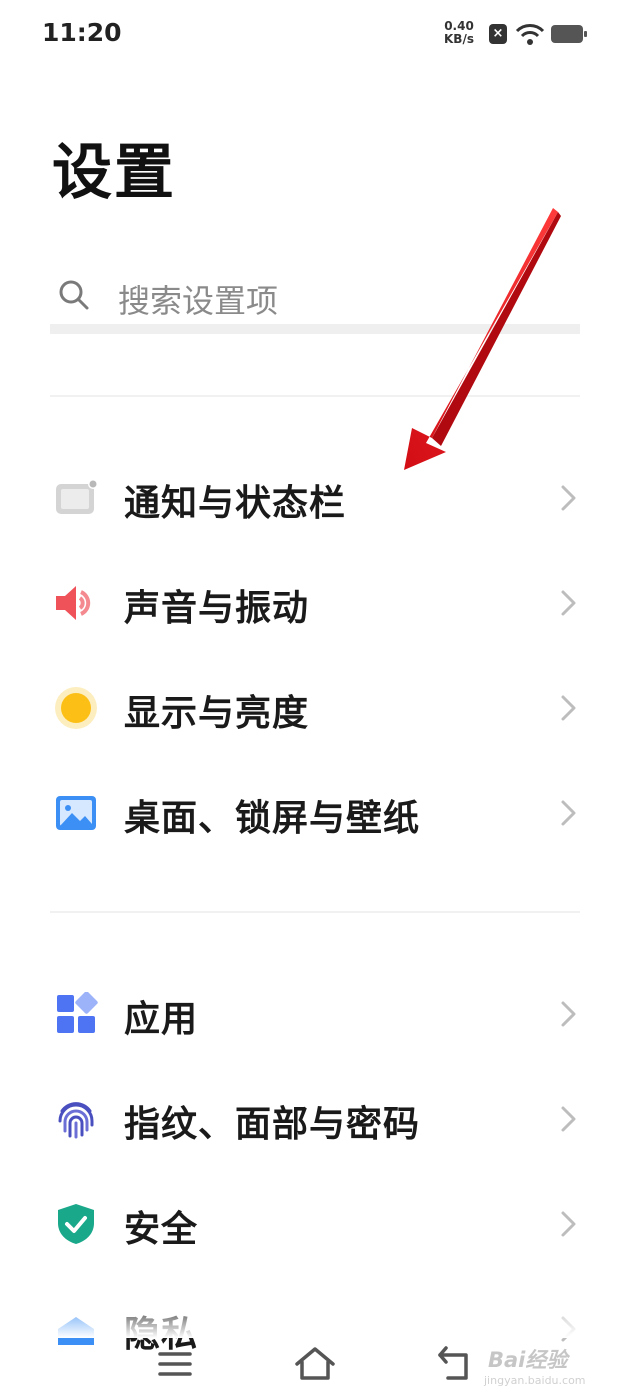  I want to click on page-title: 设置, so click(114, 173).